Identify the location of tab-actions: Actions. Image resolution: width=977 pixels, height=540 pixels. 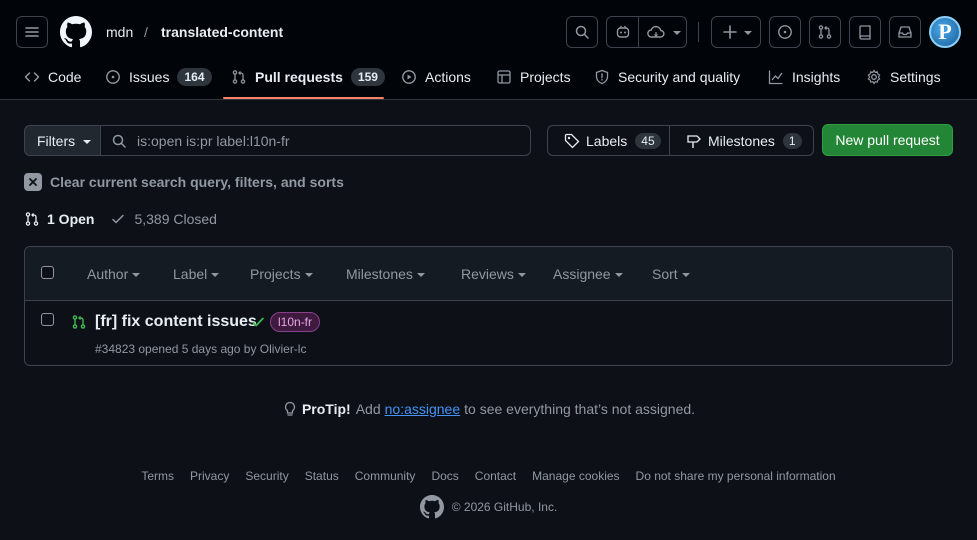
(436, 77).